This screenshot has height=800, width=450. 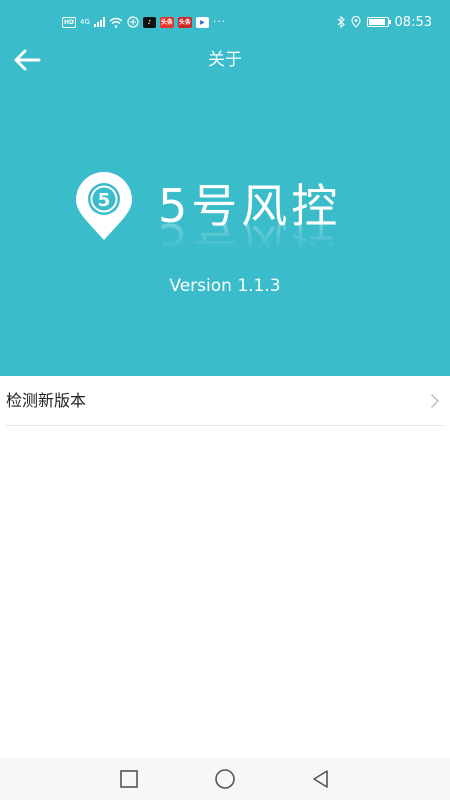 I want to click on back-icon, so click(x=320, y=779).